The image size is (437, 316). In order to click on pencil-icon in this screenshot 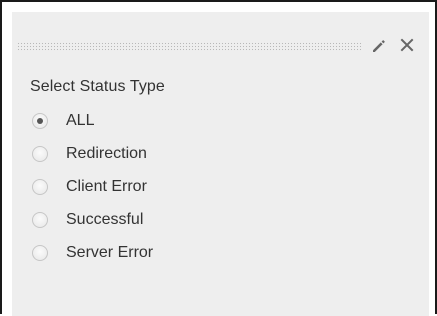, I will do `click(379, 46)`.